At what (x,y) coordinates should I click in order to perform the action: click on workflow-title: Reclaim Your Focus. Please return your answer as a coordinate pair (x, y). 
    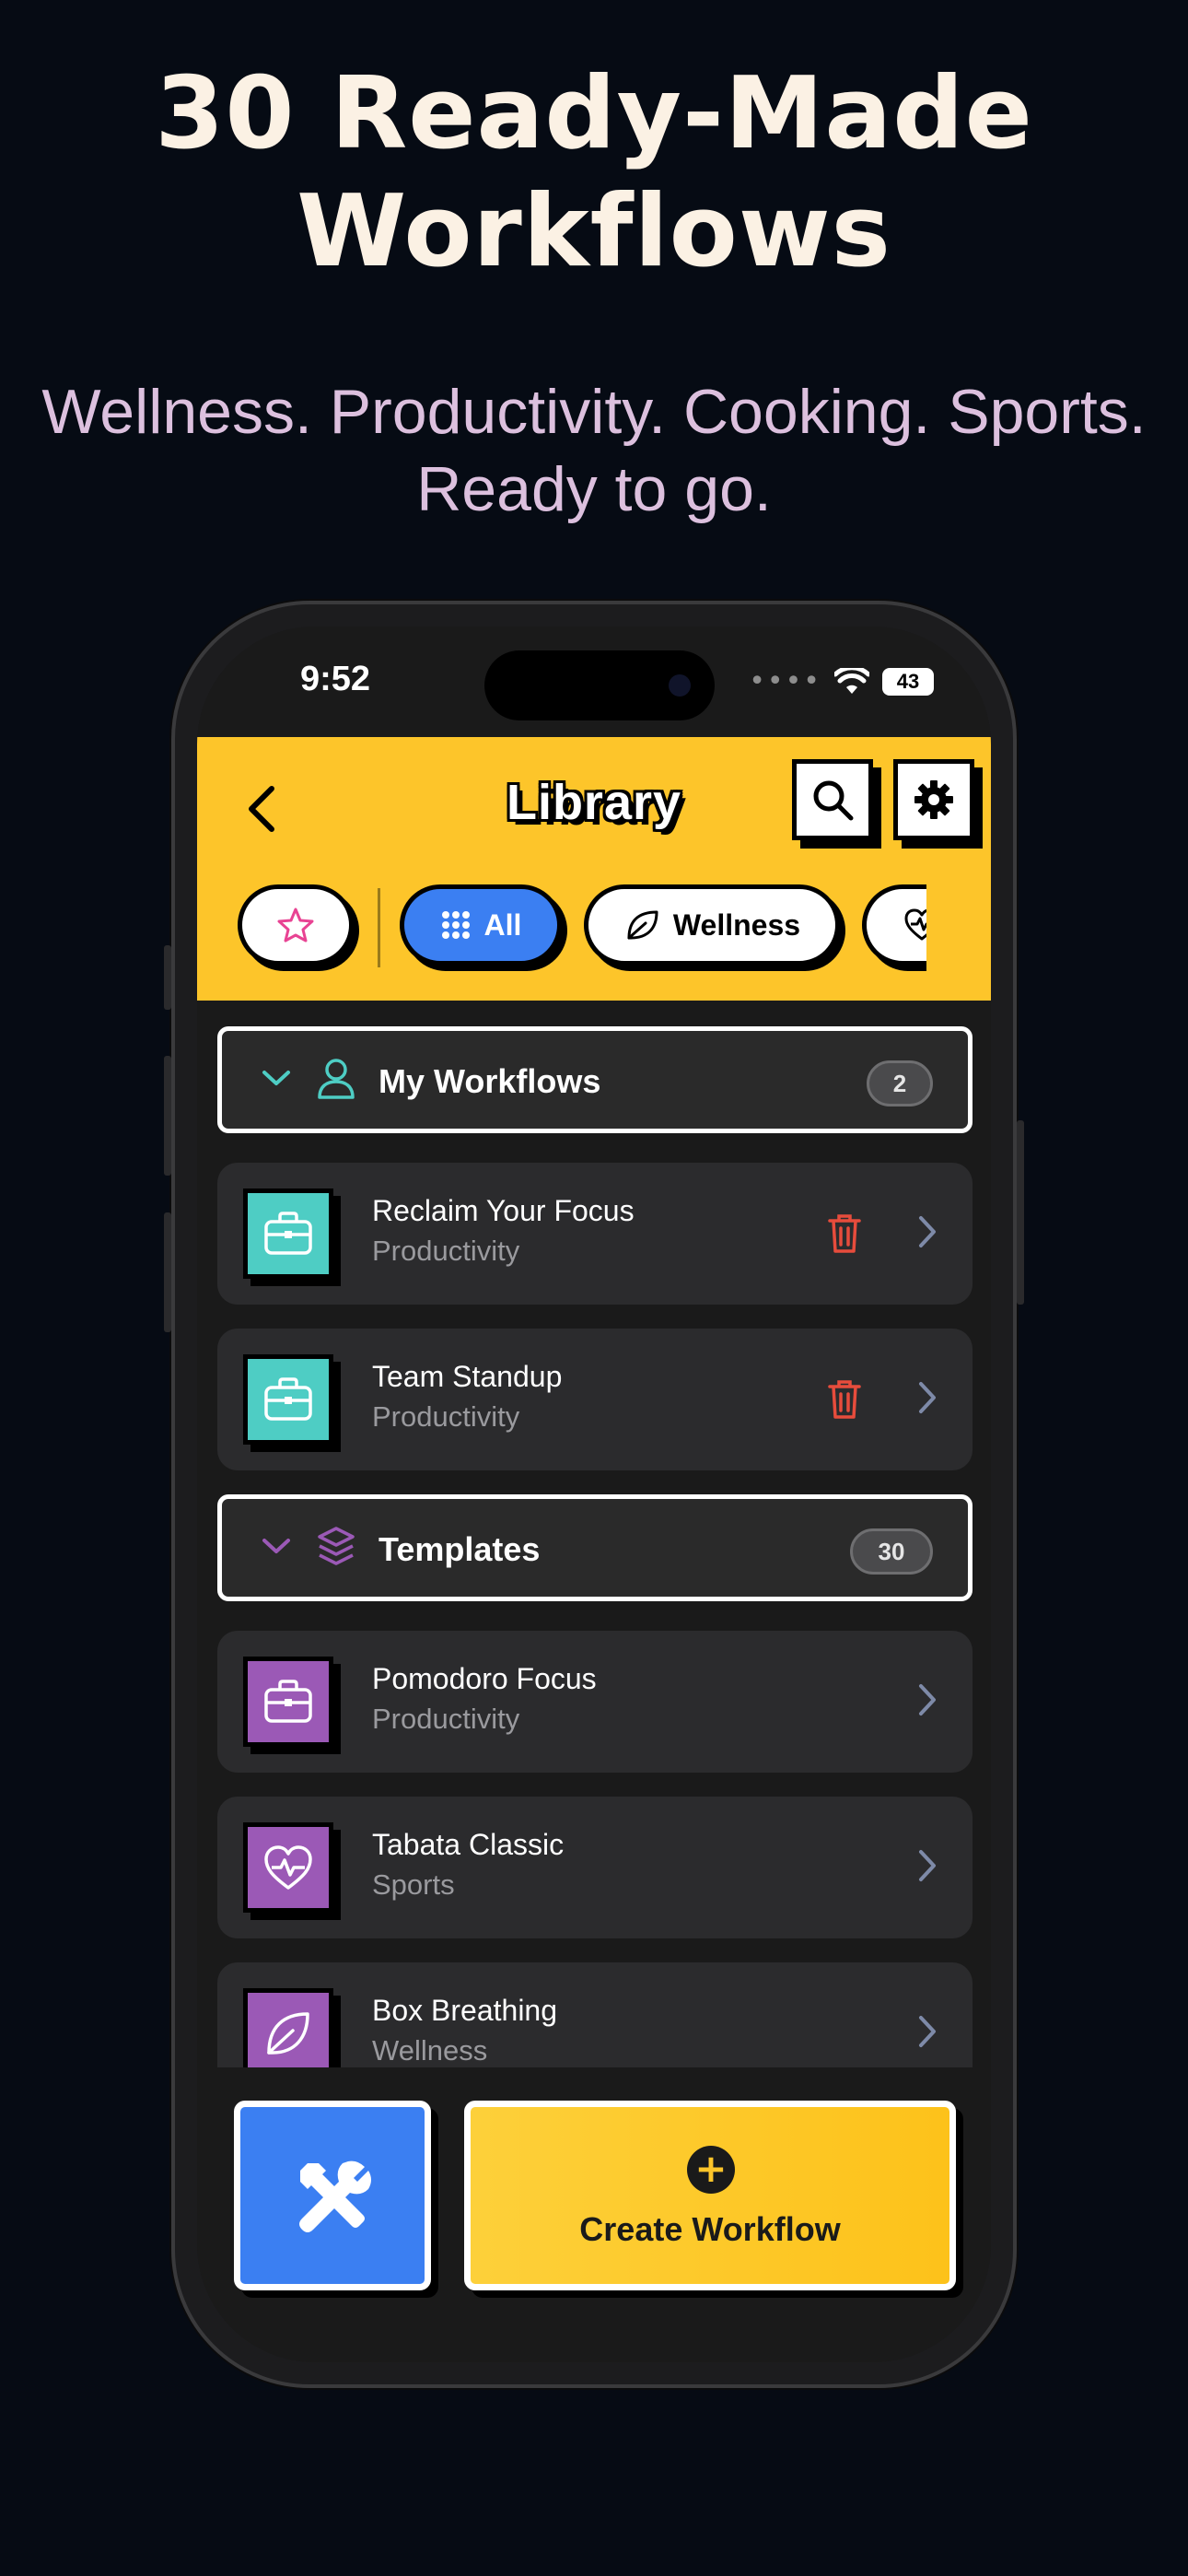
    Looking at the image, I should click on (503, 1210).